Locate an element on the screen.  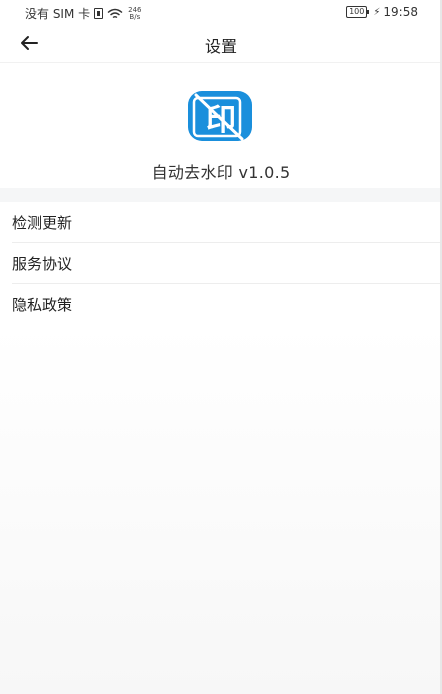
clock: 19:58 is located at coordinates (400, 12).